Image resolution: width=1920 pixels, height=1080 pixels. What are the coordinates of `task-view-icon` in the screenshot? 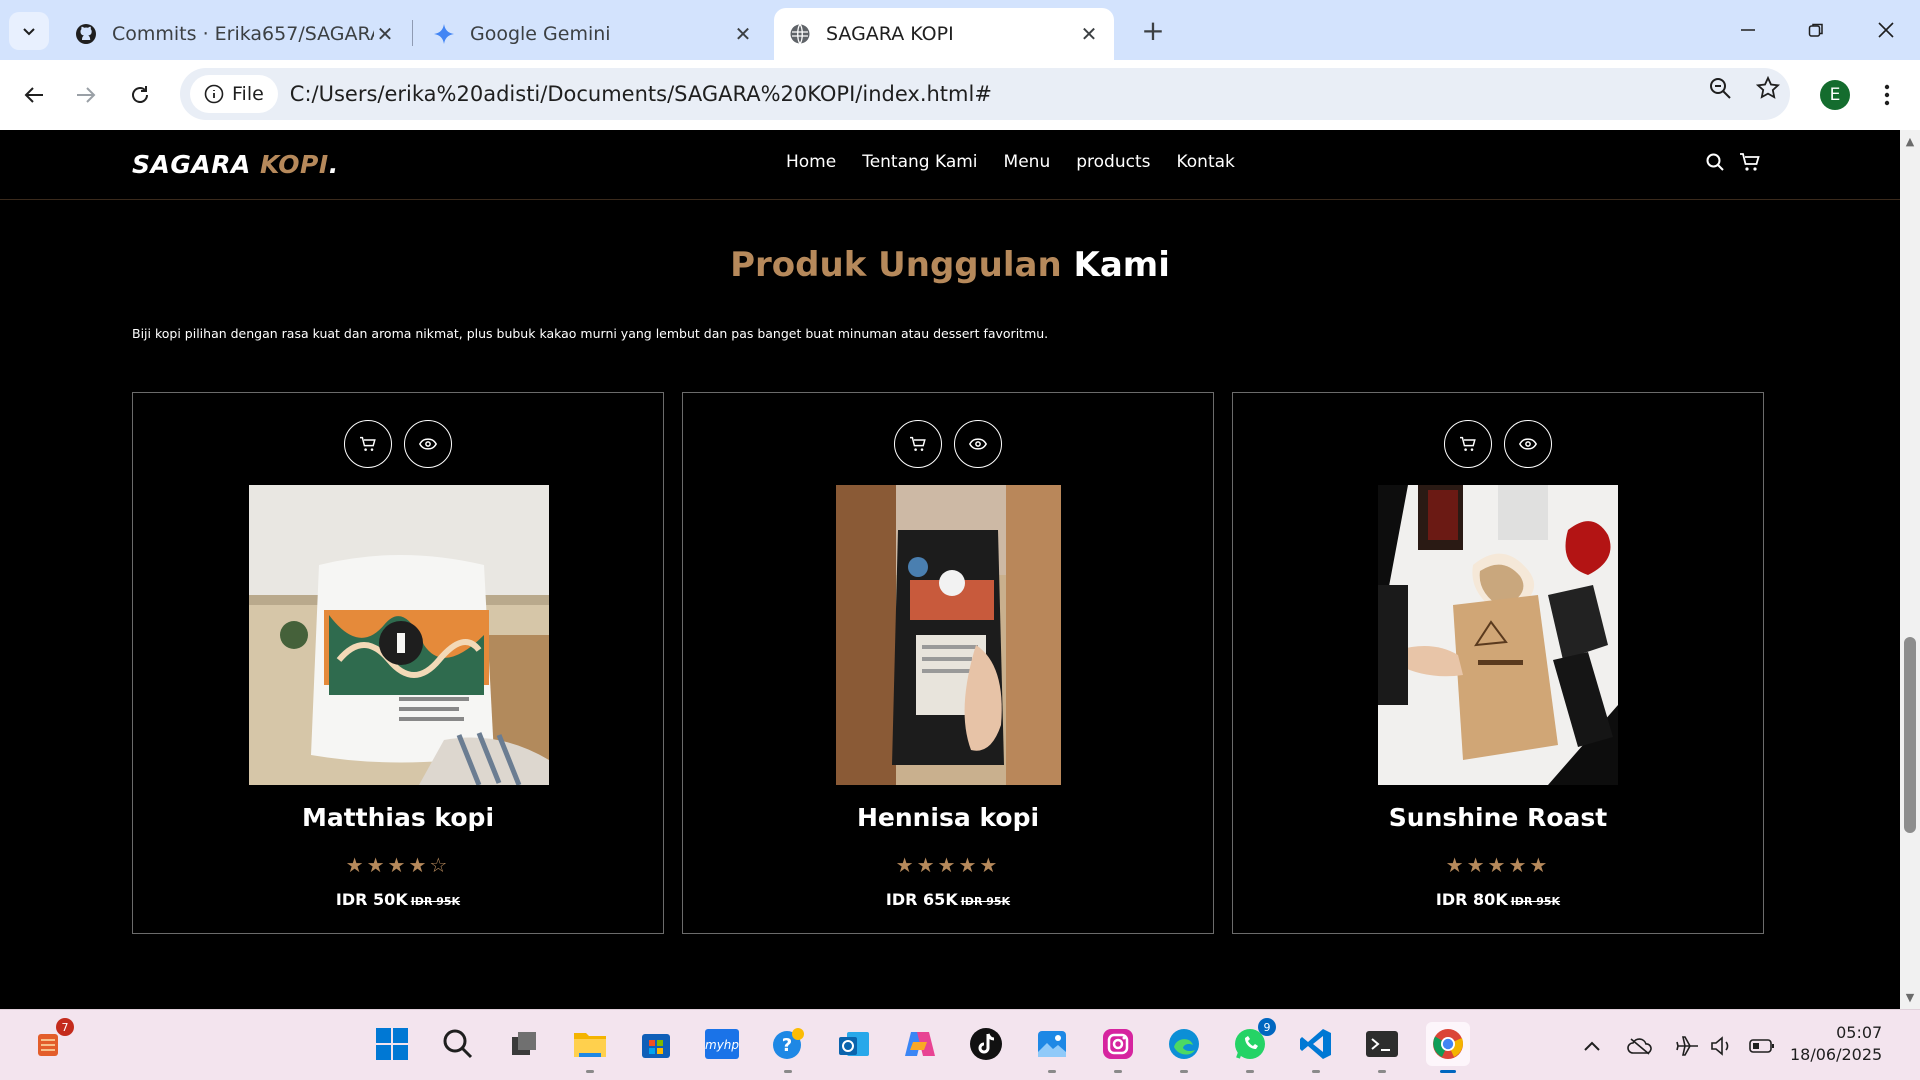 It's located at (524, 1043).